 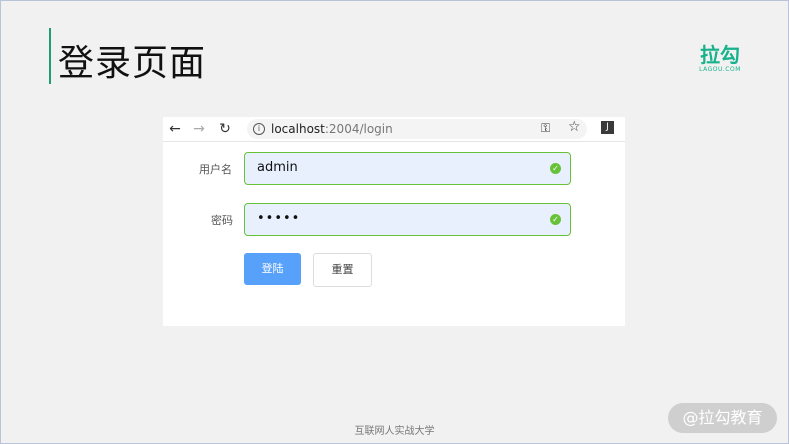 I want to click on url-path: :2004/login, so click(x=358, y=129).